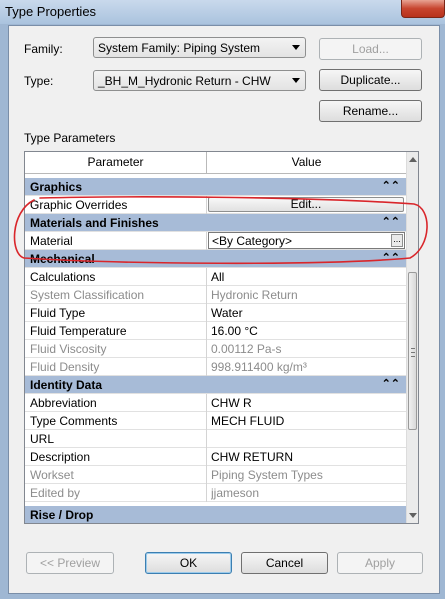 This screenshot has width=445, height=599. What do you see at coordinates (259, 367) in the screenshot?
I see `param-value: 998.911400 kg/m³` at bounding box center [259, 367].